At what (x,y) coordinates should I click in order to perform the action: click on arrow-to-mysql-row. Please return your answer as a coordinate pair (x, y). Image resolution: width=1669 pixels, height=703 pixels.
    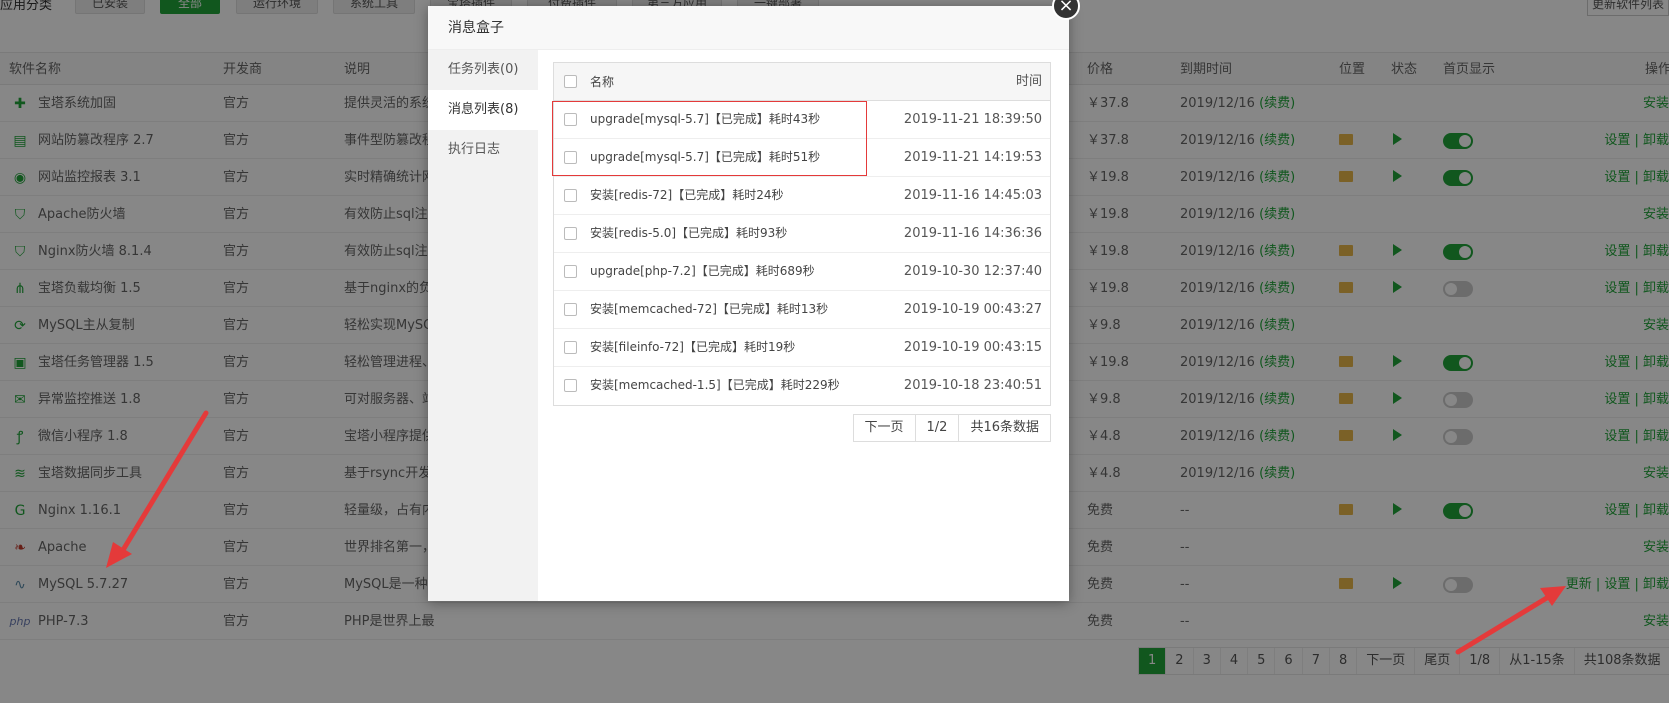
    Looking at the image, I should click on (157, 489).